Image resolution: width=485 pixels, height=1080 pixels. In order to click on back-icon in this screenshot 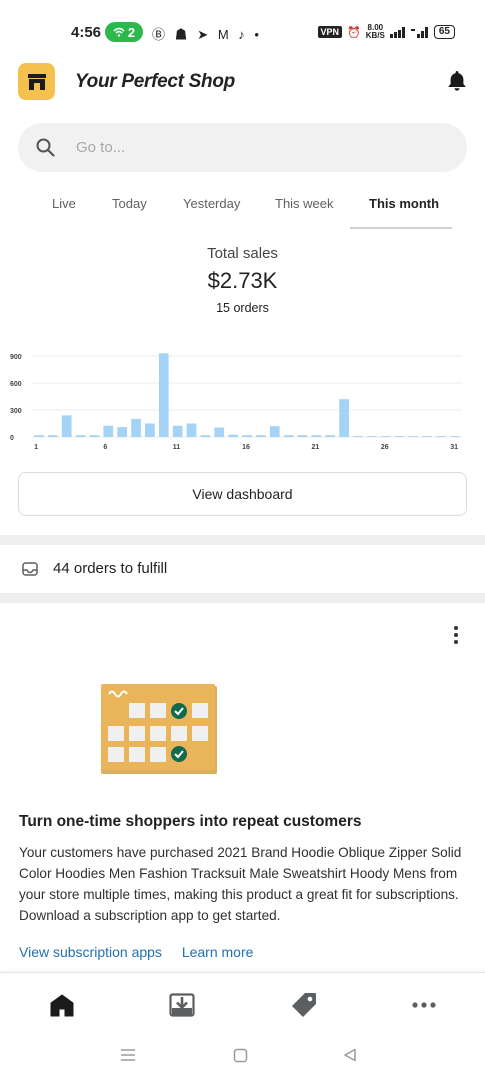, I will do `click(350, 1055)`.